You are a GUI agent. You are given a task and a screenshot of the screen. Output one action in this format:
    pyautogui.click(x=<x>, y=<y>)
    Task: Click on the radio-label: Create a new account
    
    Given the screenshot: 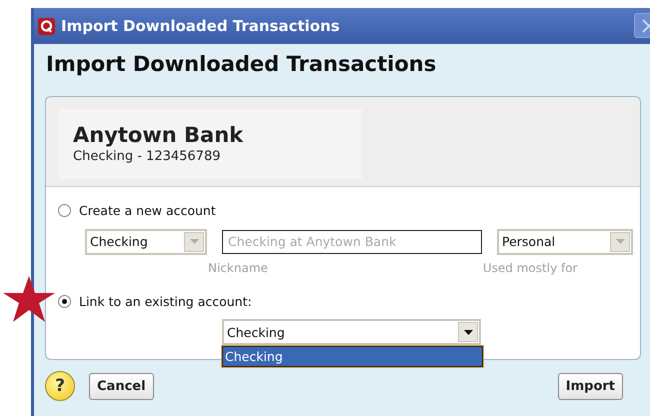 What is the action you would take?
    pyautogui.click(x=147, y=210)
    